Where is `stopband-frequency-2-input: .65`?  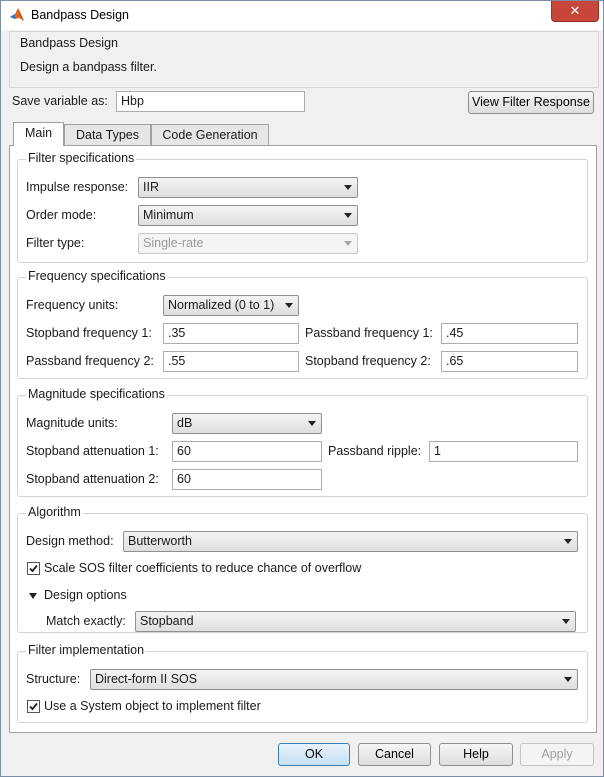 stopband-frequency-2-input: .65 is located at coordinates (509, 361).